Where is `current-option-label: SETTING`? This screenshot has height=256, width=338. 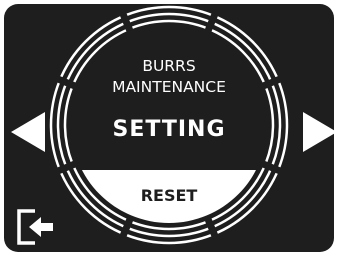
current-option-label: SETTING is located at coordinates (169, 129).